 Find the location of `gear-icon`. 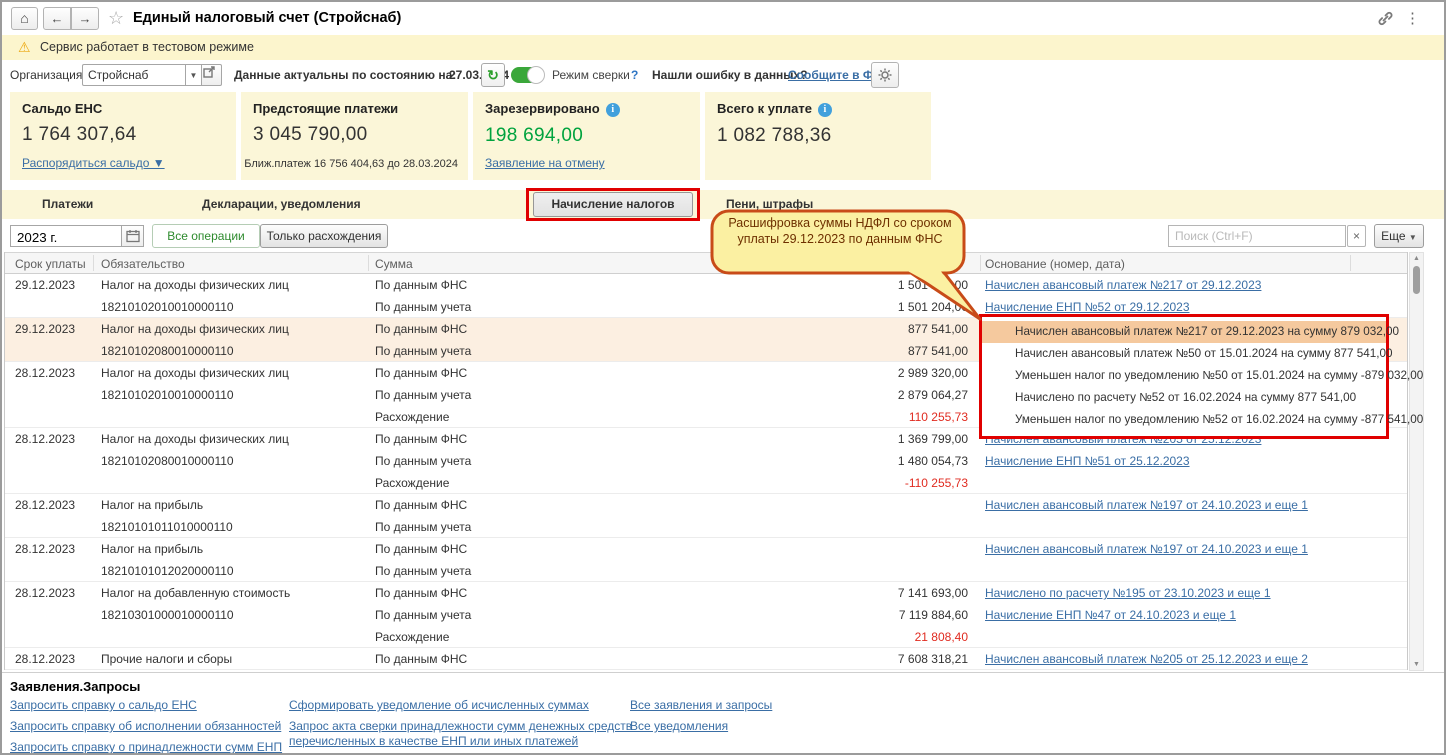

gear-icon is located at coordinates (885, 75).